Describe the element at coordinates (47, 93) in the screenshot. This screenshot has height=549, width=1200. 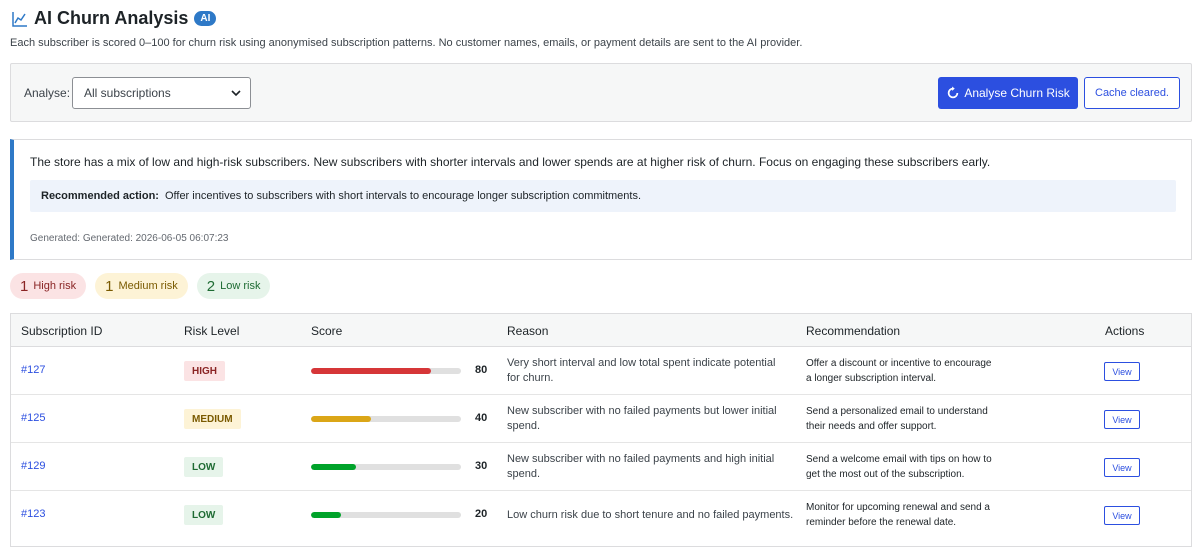
I see `analyse-label: Analyse:` at that location.